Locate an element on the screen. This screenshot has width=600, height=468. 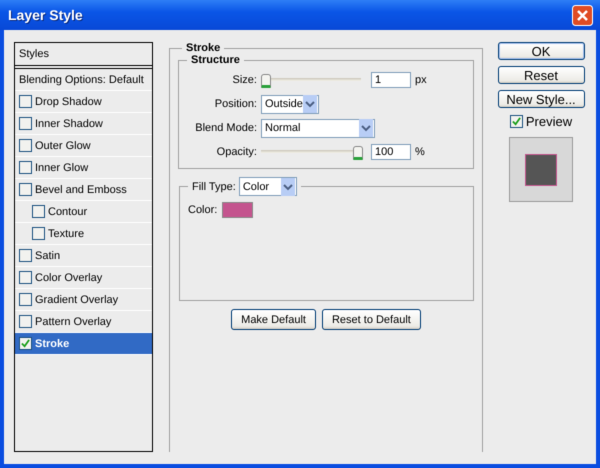
square-icon is located at coordinates (541, 170).